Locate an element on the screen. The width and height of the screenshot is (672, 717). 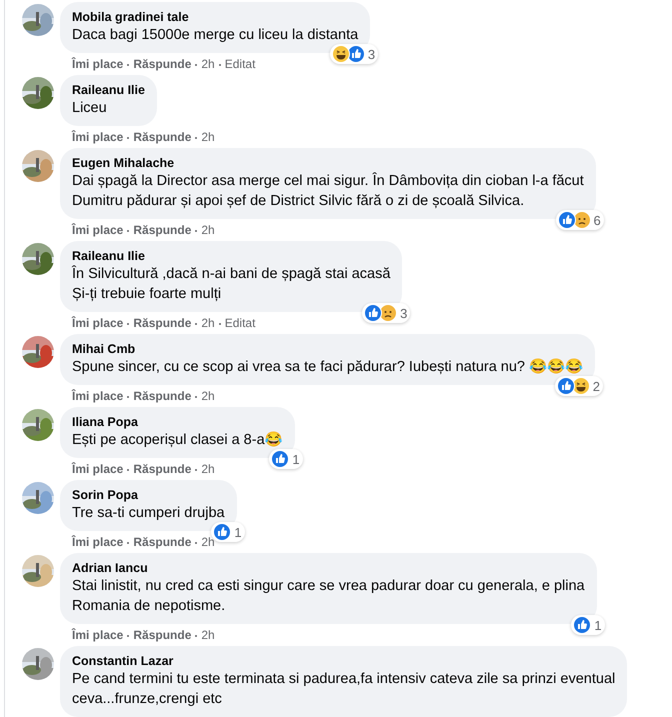
comment-text: În Silvicultură ,dacă n-ai bani de șpagă stai acasă Și-ți trebuie foarte mulți is located at coordinates (231, 284).